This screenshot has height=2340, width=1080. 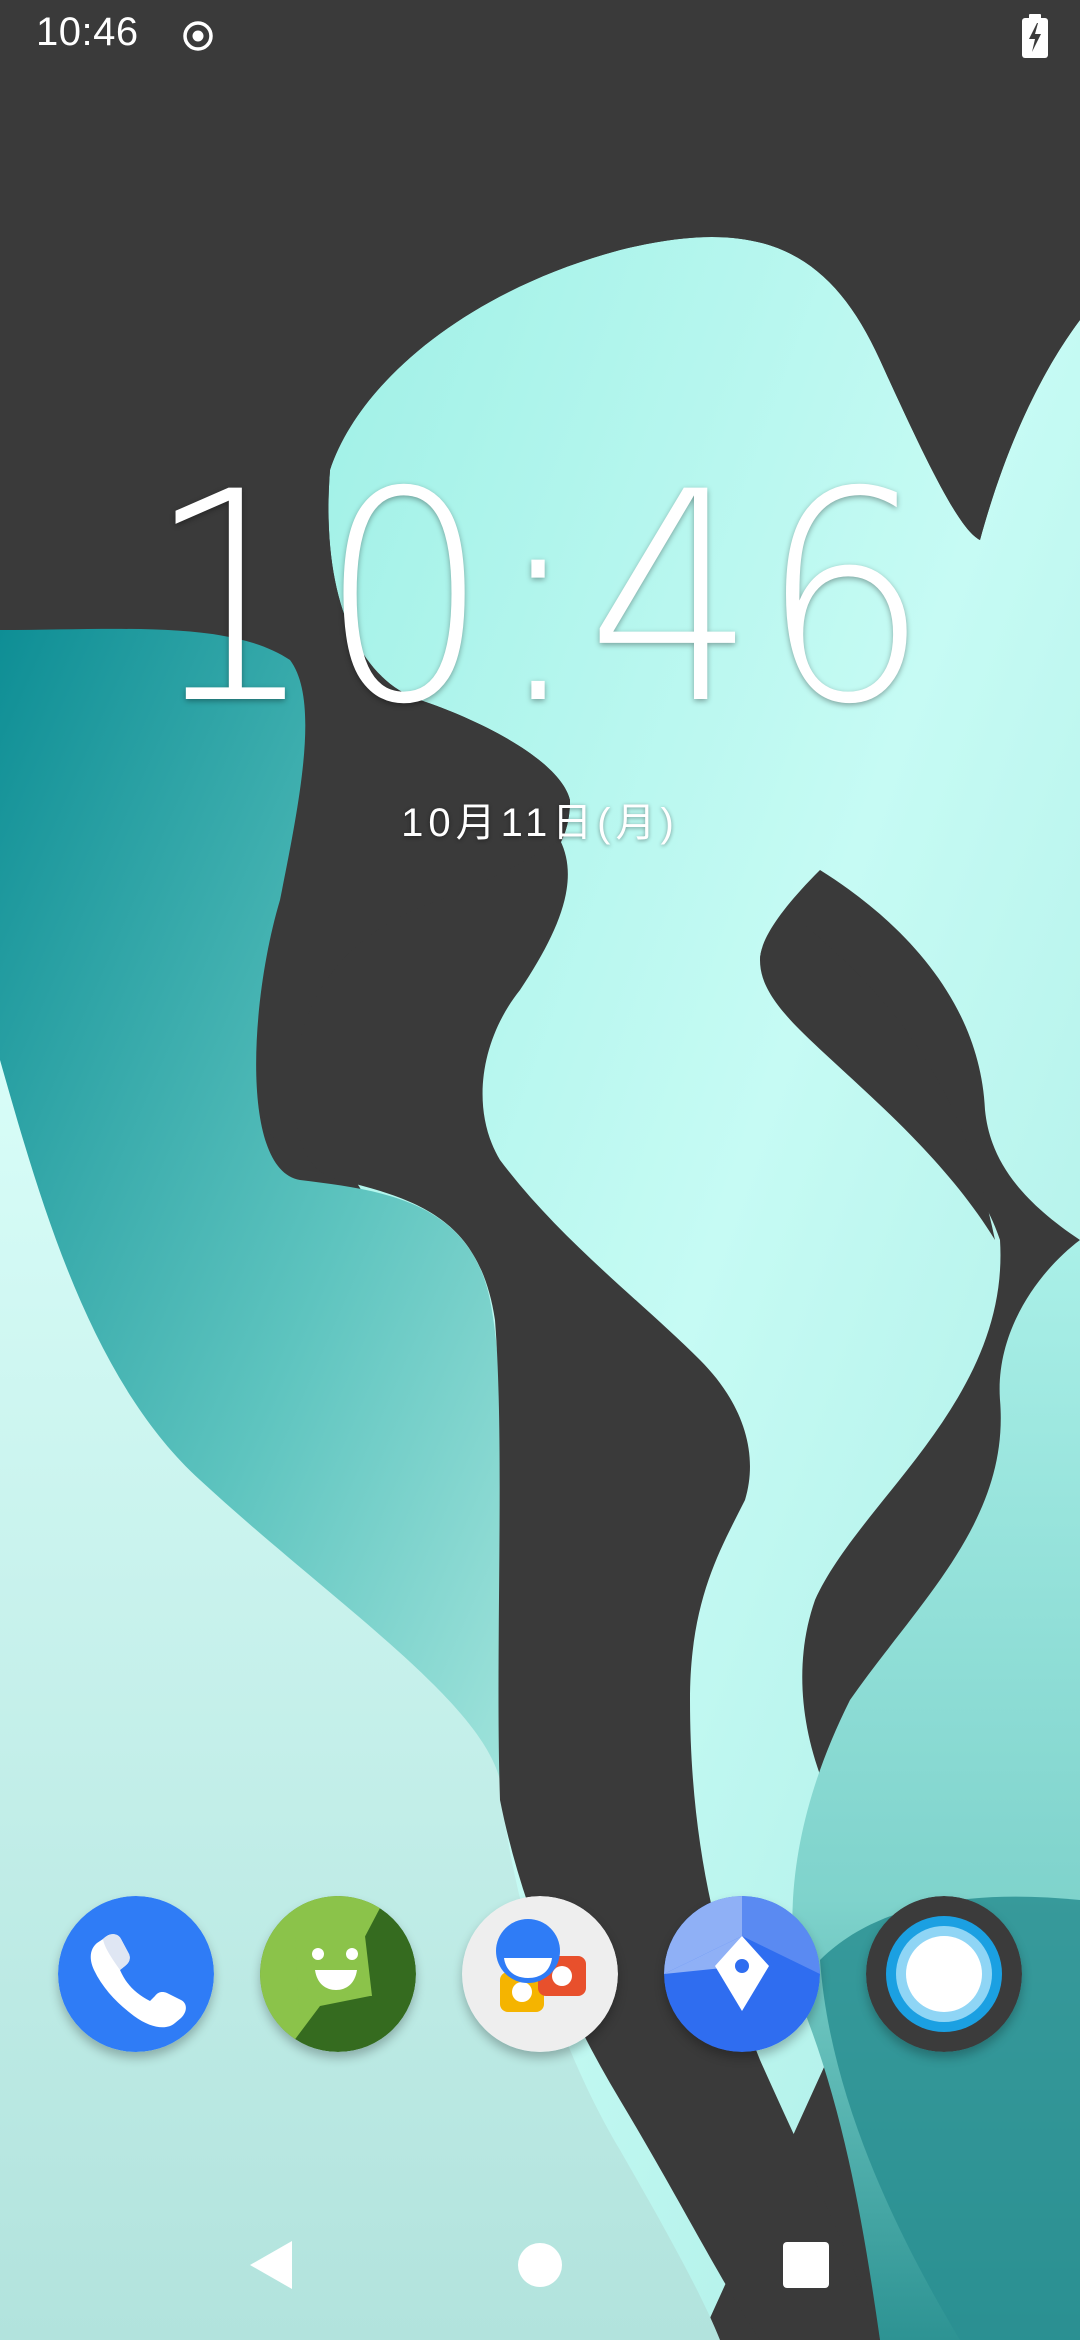 I want to click on battery-charging-icon, so click(x=1035, y=36).